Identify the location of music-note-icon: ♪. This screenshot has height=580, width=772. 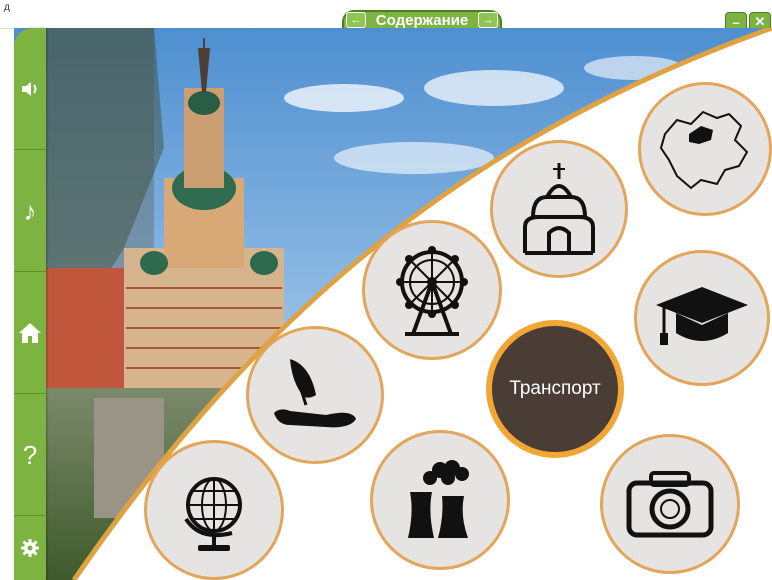
(30, 210).